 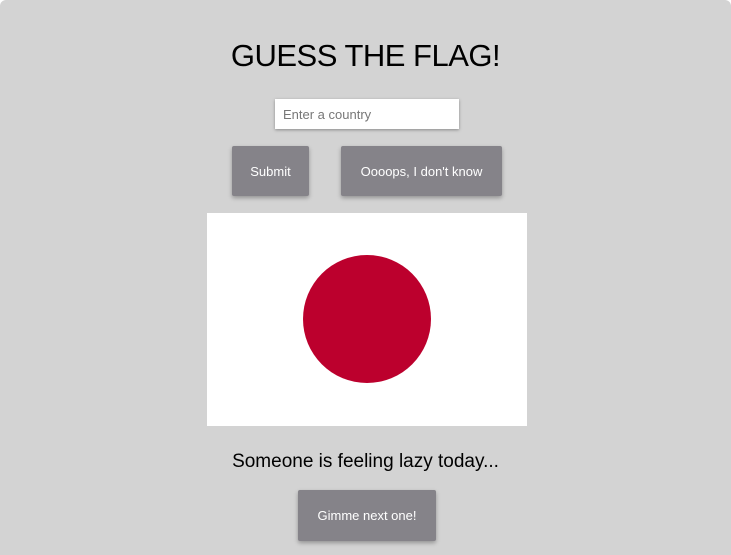 I want to click on flag-red-disc, so click(x=367, y=319).